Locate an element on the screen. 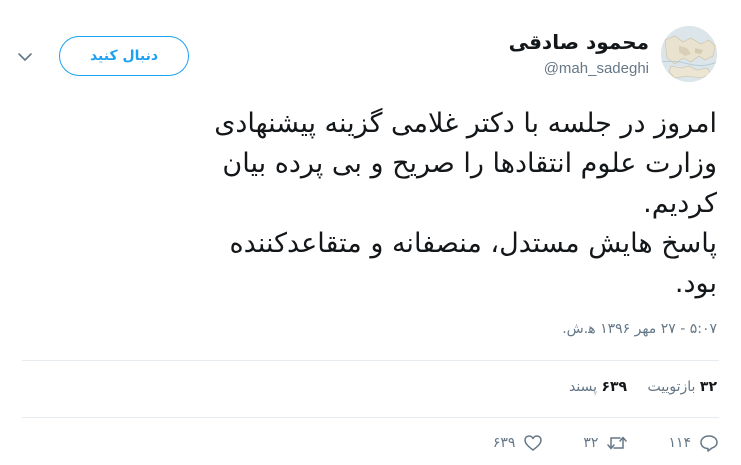 The image size is (741, 465). author-handle: @mah_sadeghi is located at coordinates (596, 68).